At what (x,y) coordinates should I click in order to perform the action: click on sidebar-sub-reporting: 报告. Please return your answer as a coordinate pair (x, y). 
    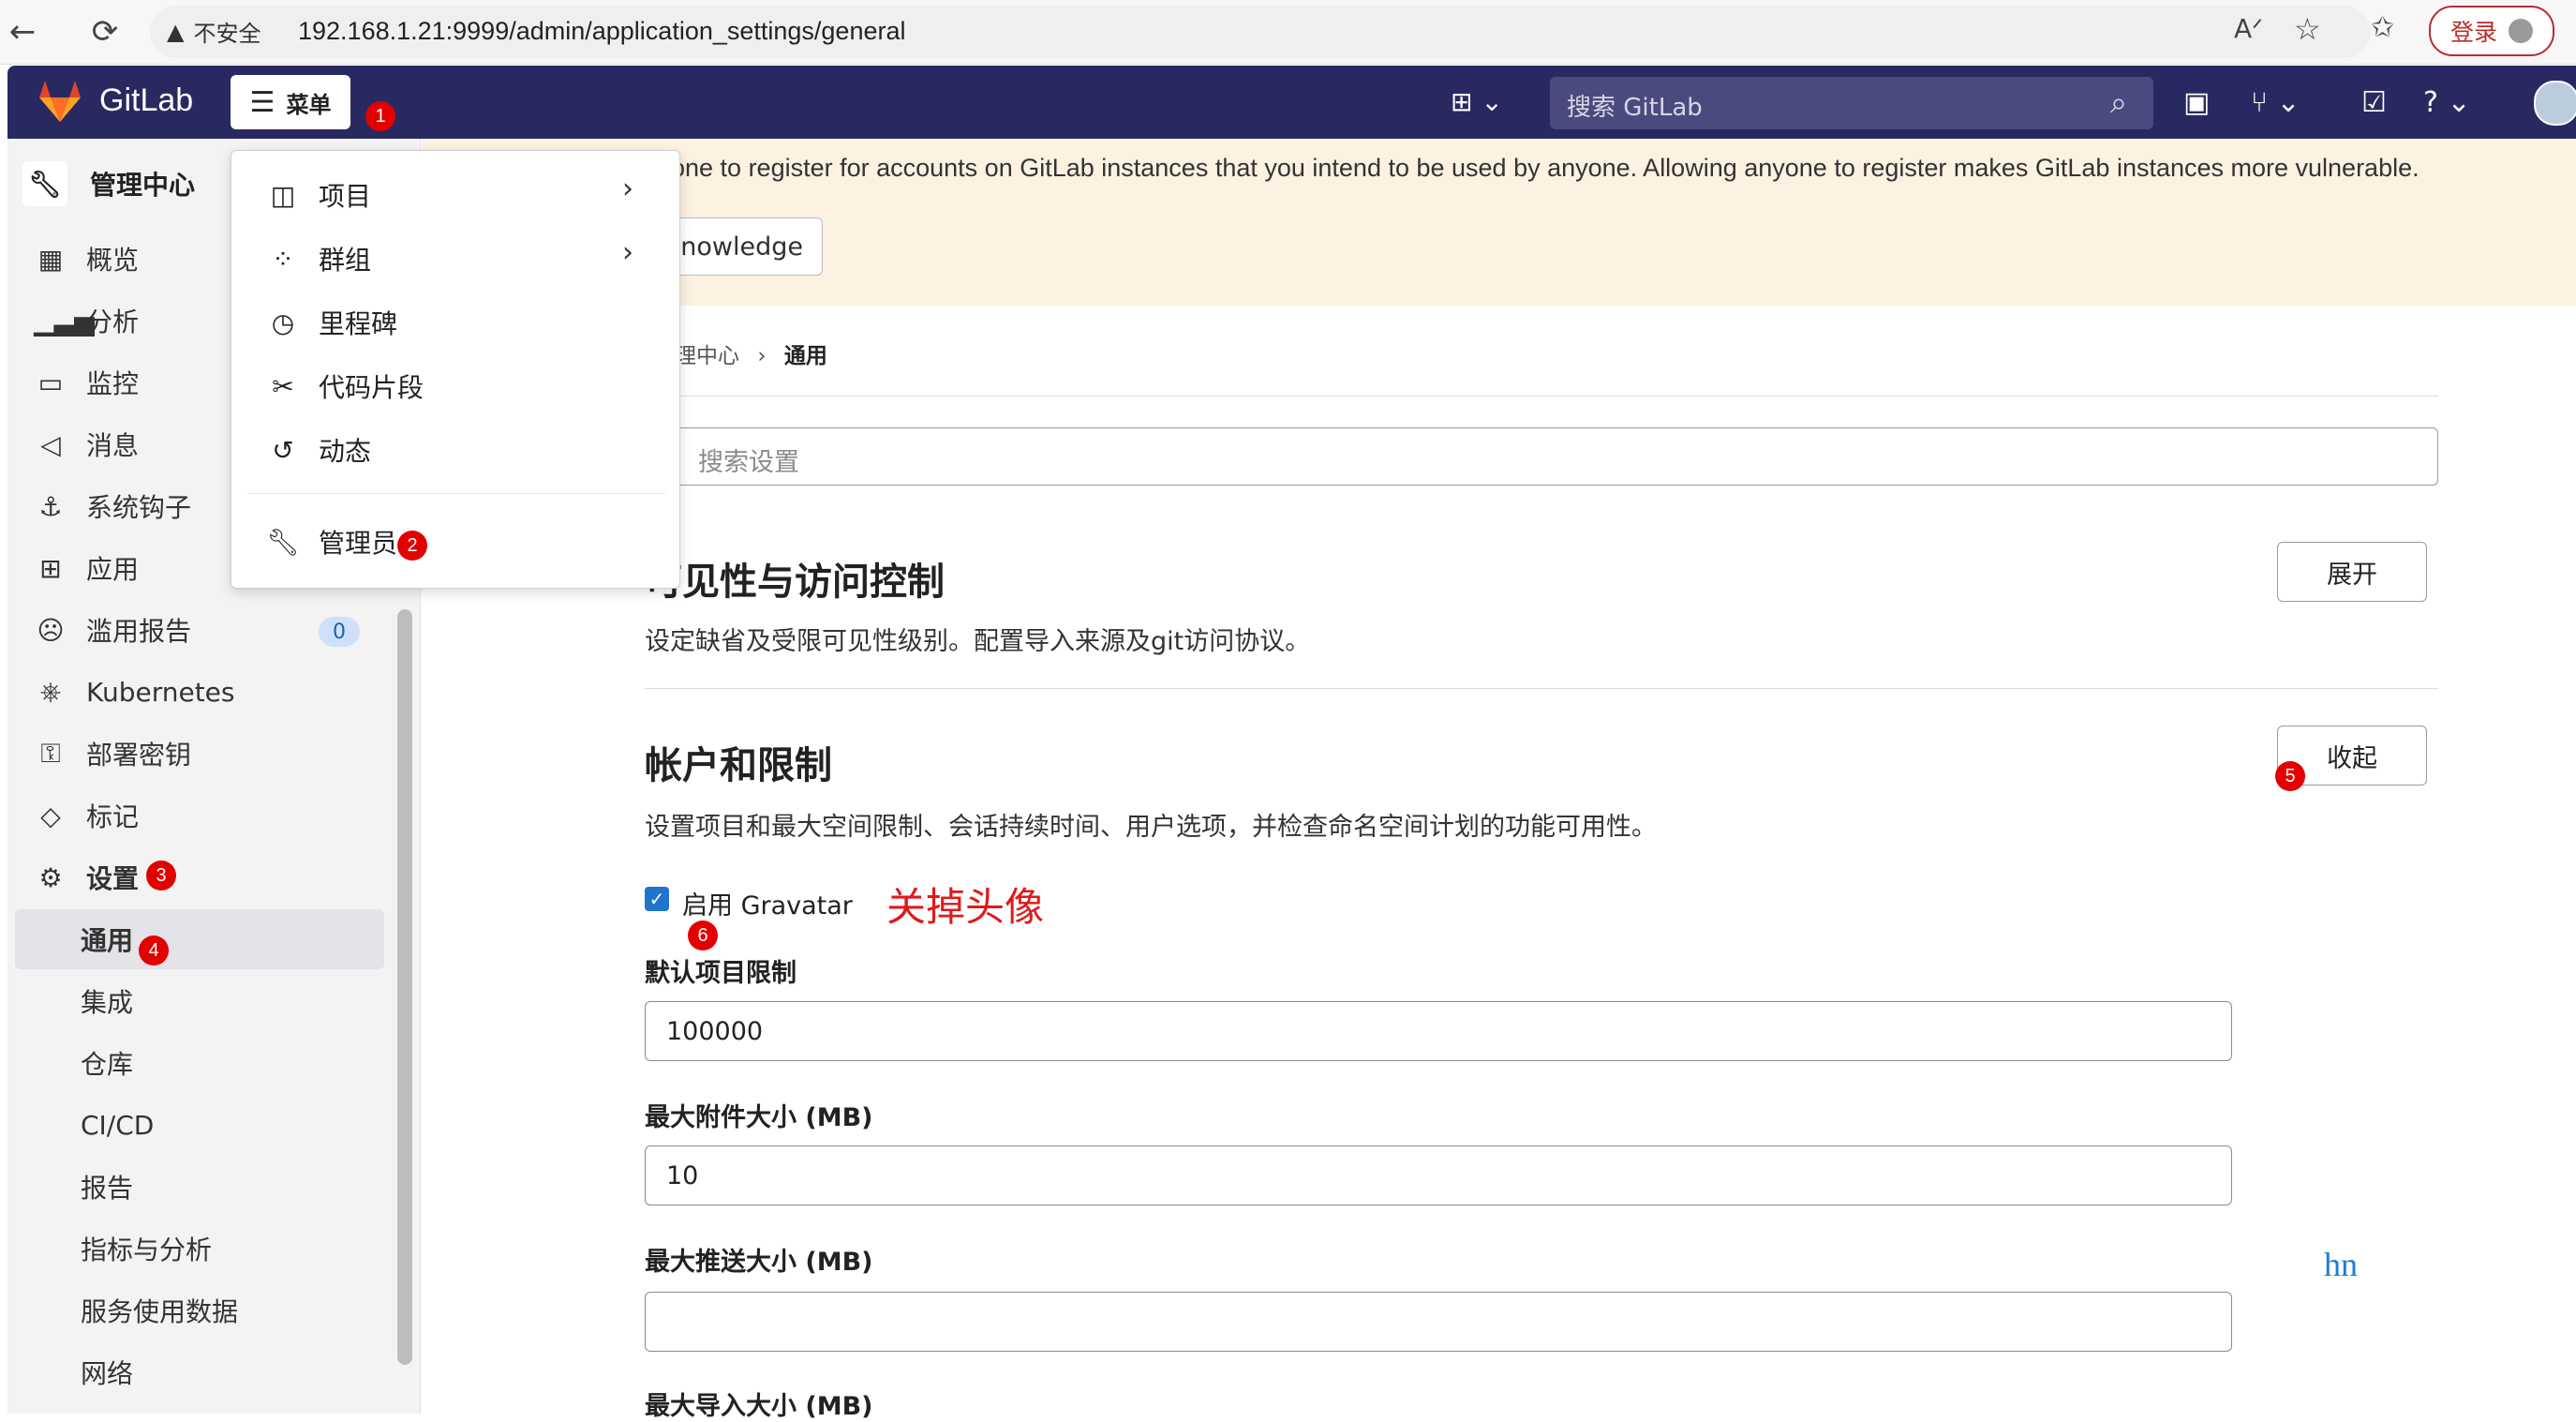
    Looking at the image, I should click on (230, 1187).